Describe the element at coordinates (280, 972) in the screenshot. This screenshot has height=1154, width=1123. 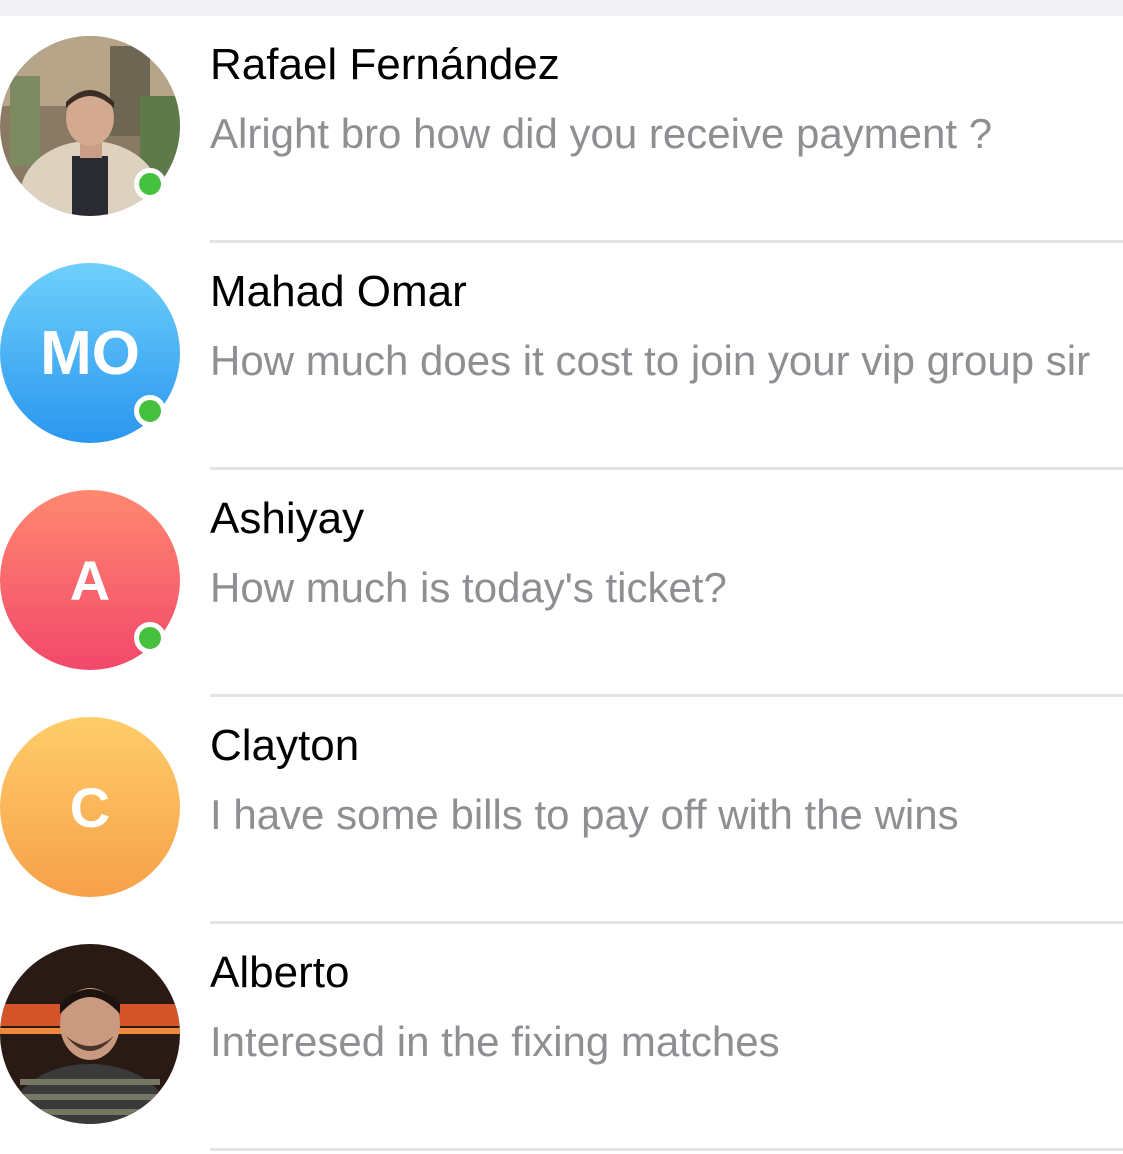
I see `contact-name: Alberto` at that location.